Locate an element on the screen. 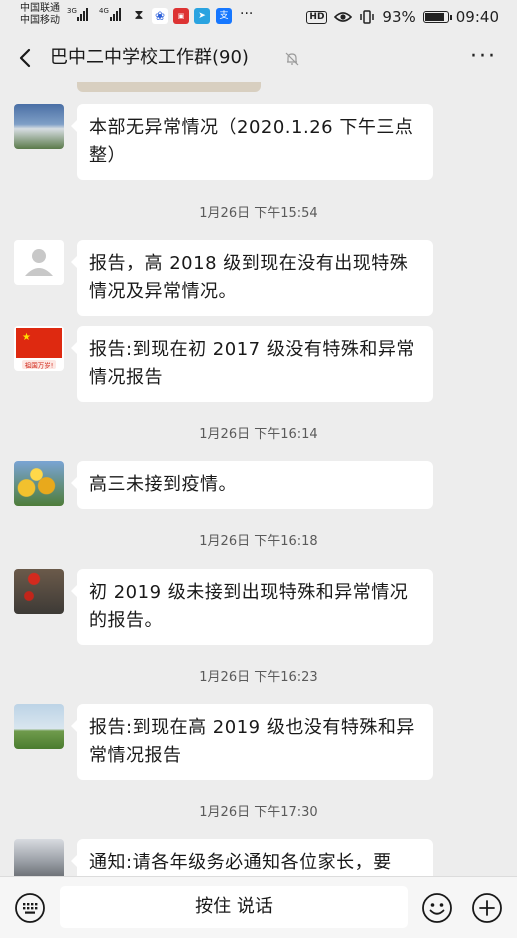 The image size is (517, 938). timestamp: 1月26日 下午16:23 is located at coordinates (258, 677).